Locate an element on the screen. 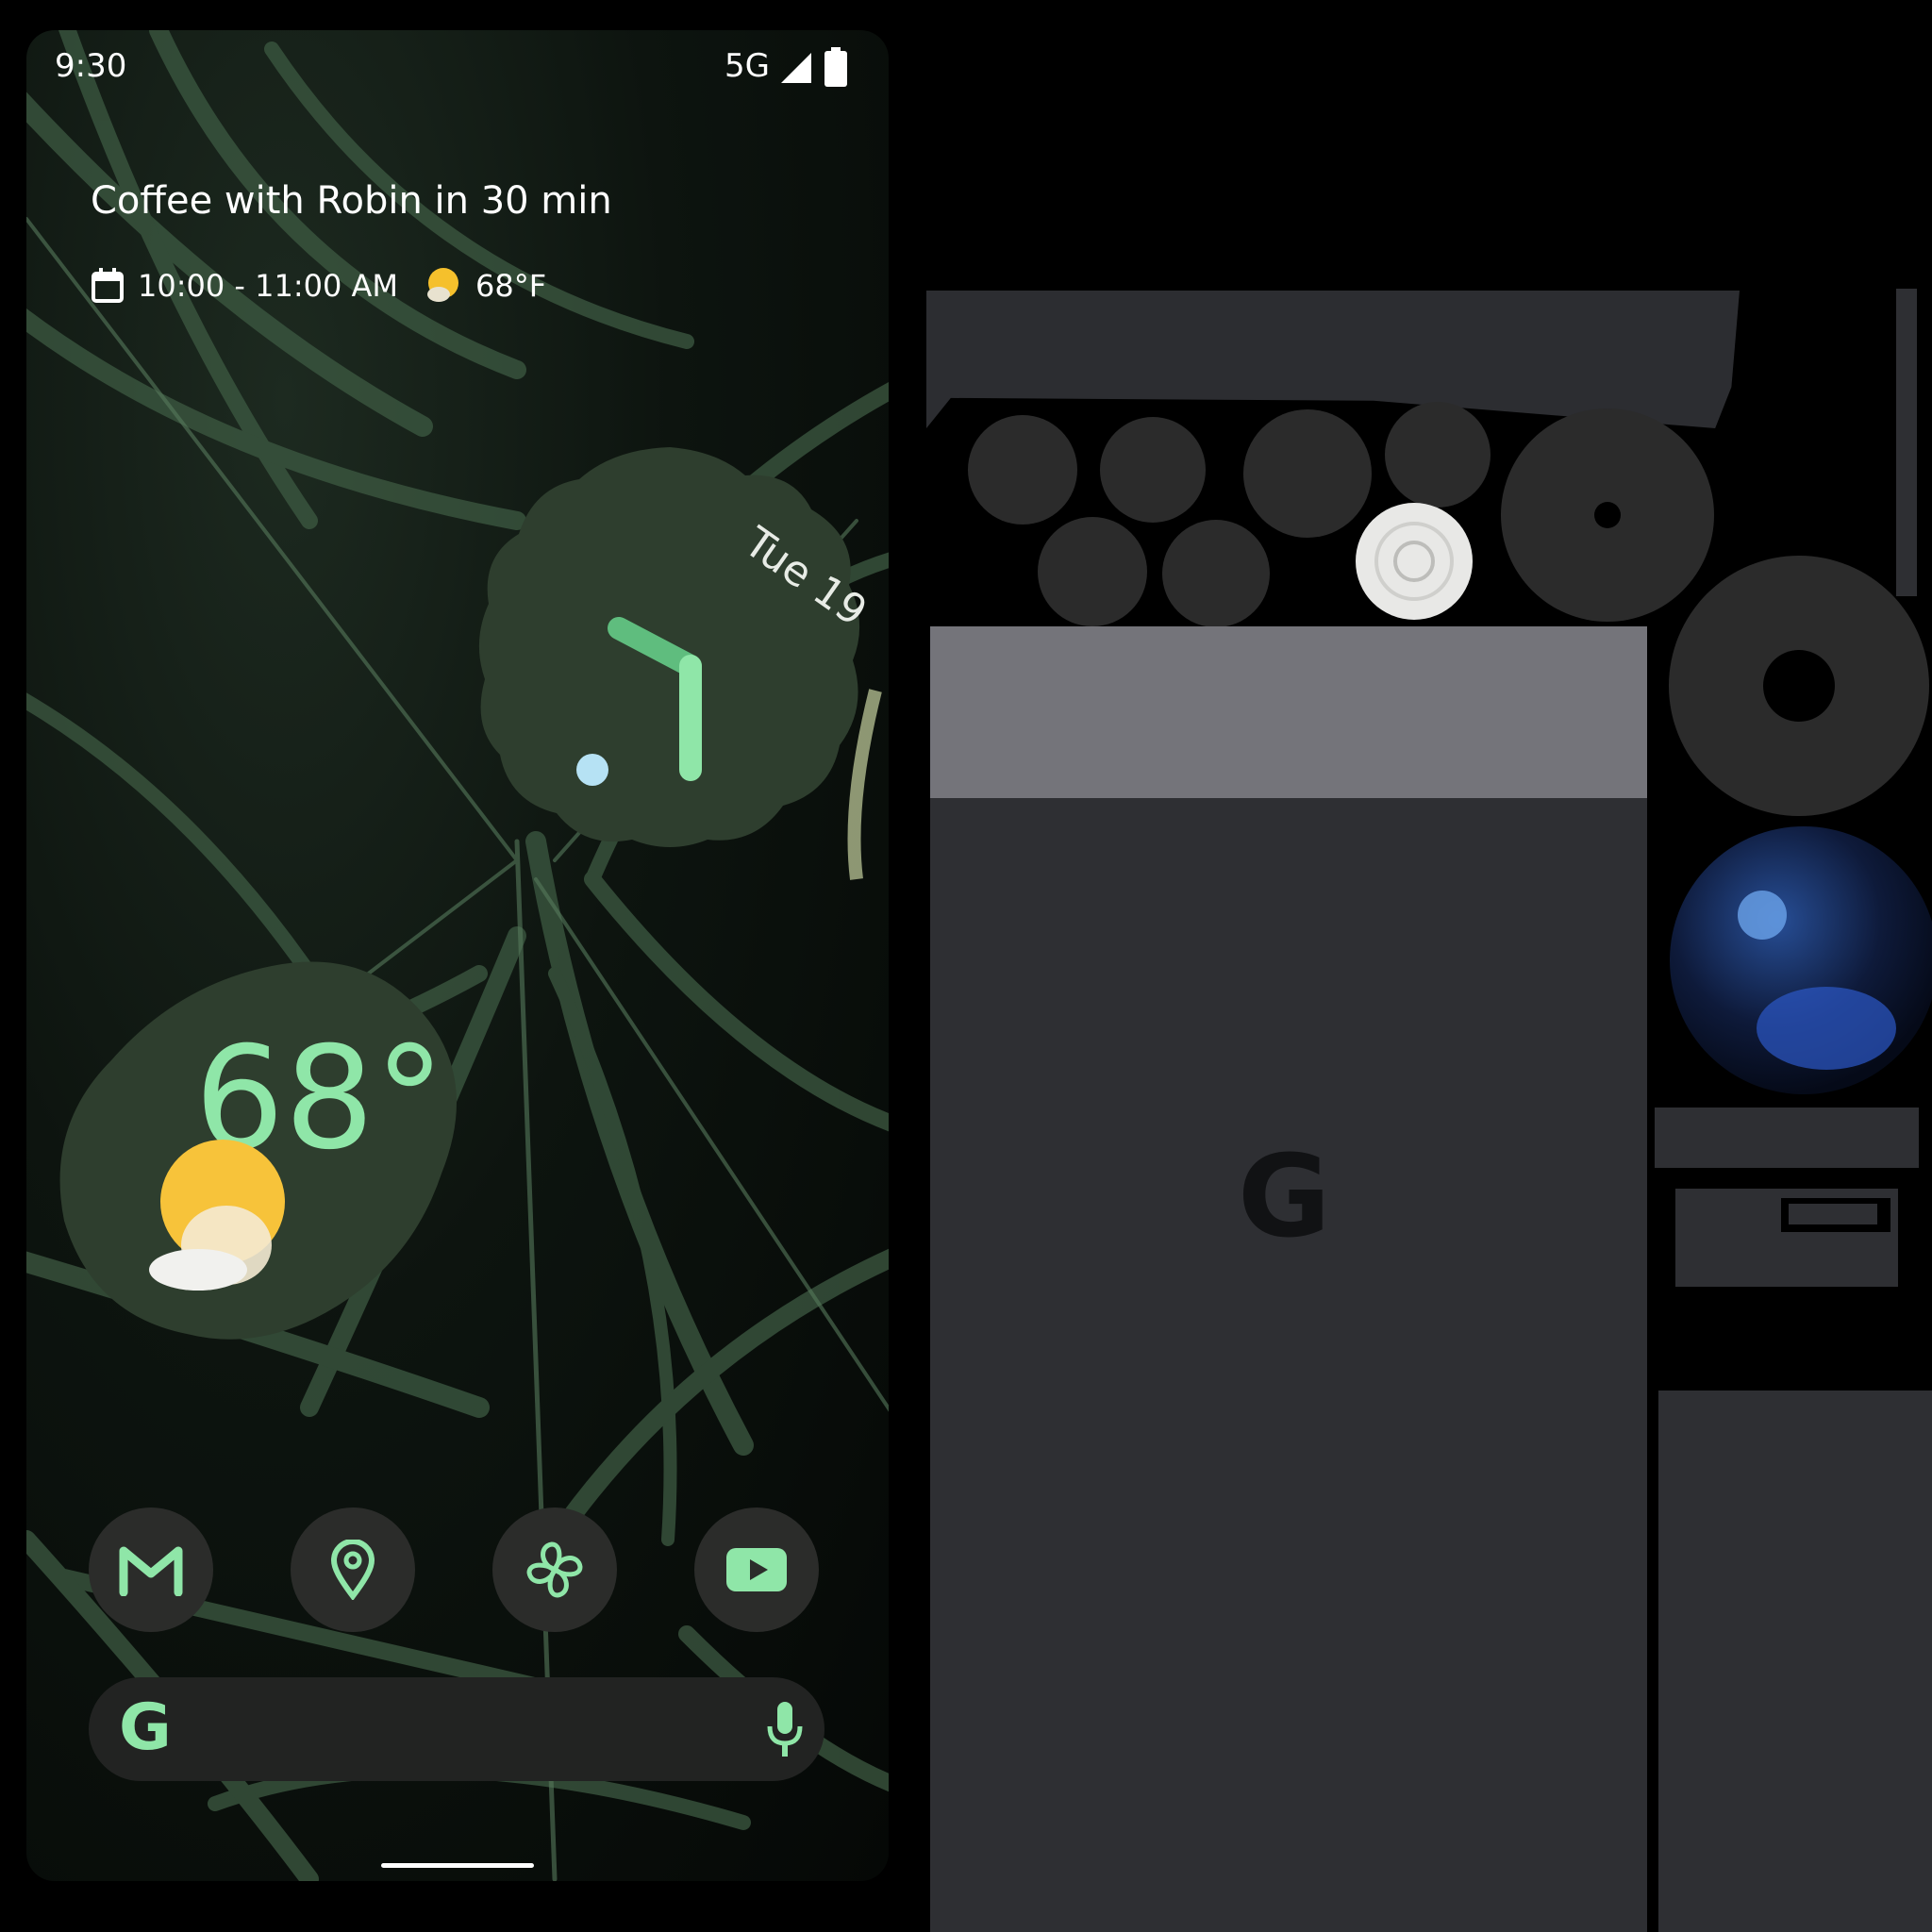 This screenshot has height=1932, width=1932. youtube-app-button is located at coordinates (757, 1569).